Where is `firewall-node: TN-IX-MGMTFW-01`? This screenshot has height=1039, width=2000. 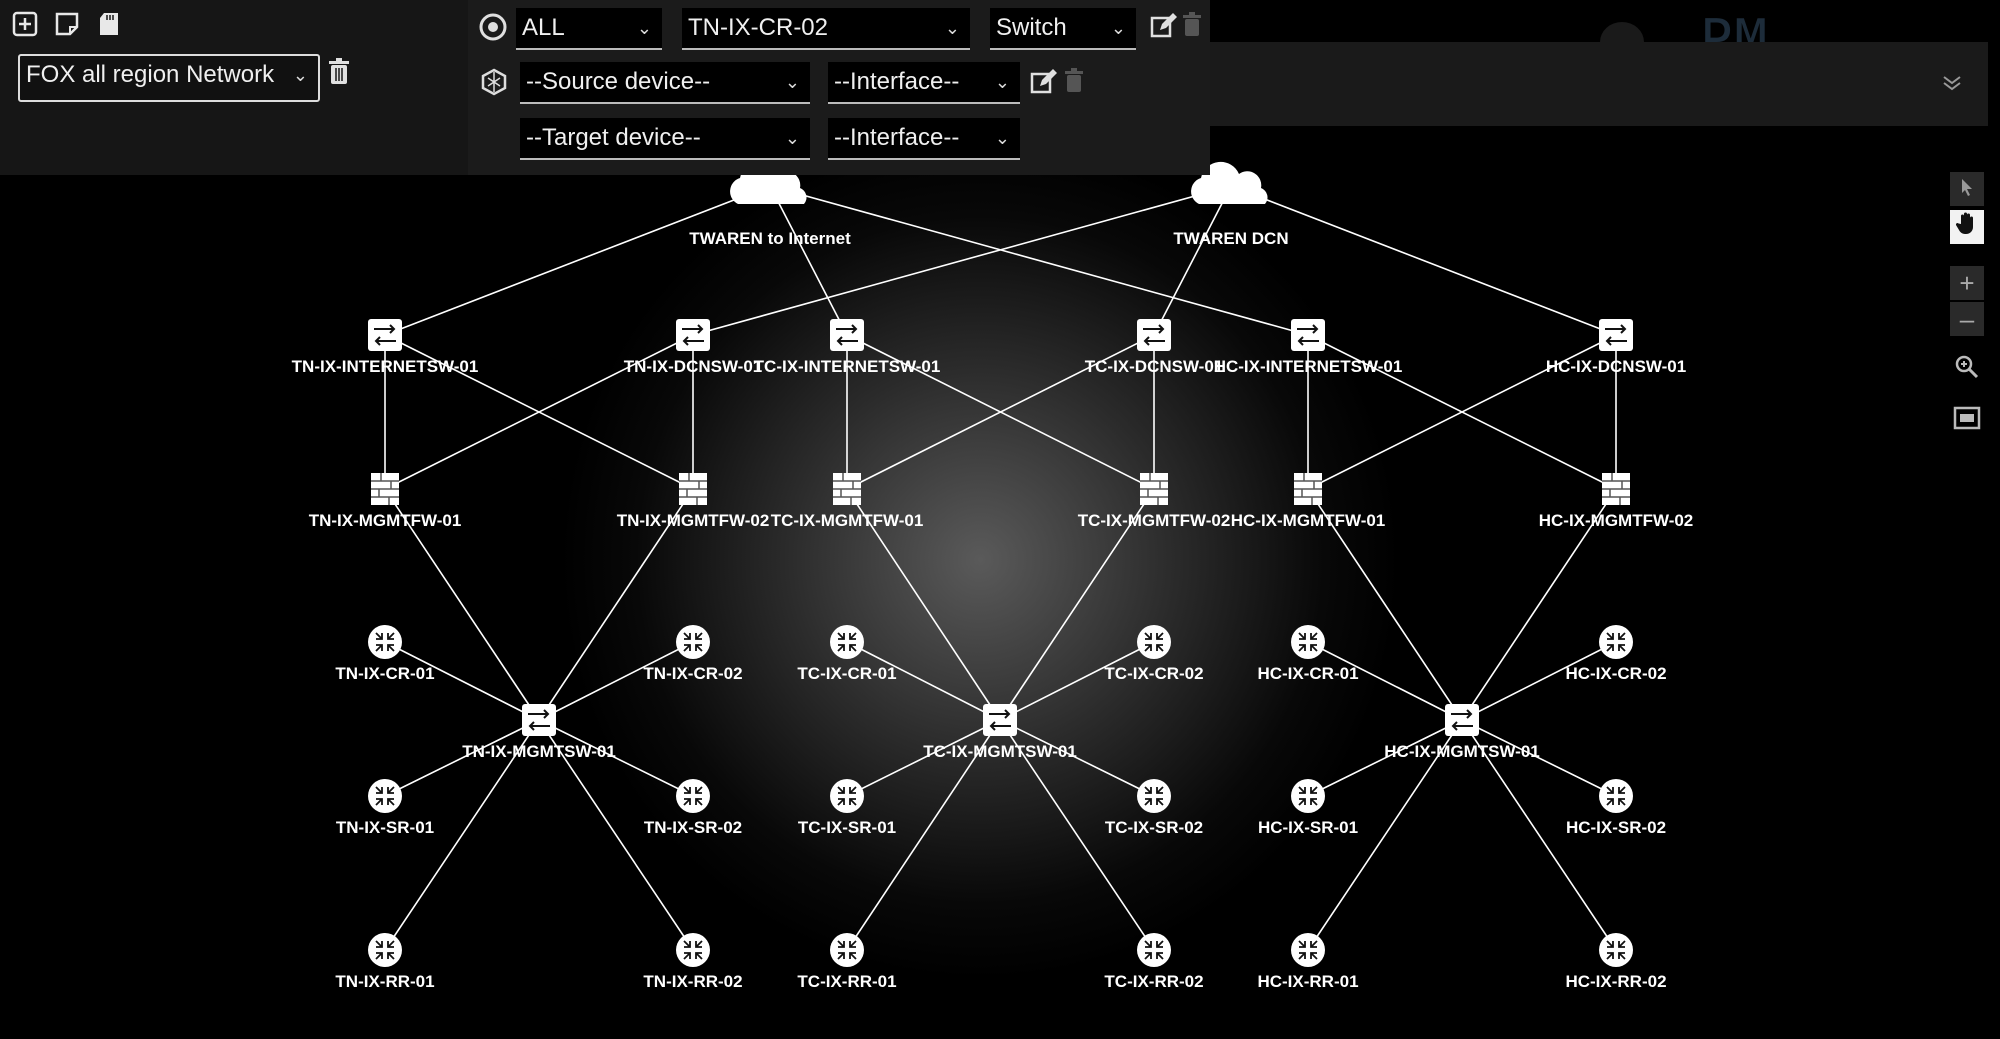
firewall-node: TN-IX-MGMTFW-01 is located at coordinates (385, 501).